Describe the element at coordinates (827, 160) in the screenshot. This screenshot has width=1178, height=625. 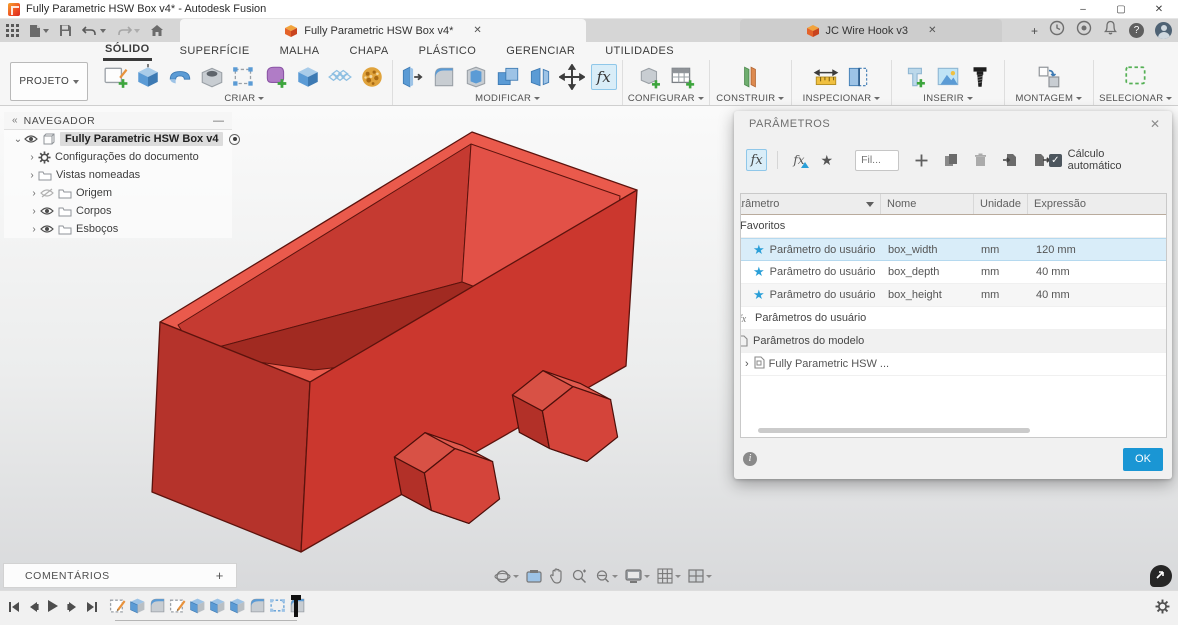
I see `favorites-filter-icon: ★` at that location.